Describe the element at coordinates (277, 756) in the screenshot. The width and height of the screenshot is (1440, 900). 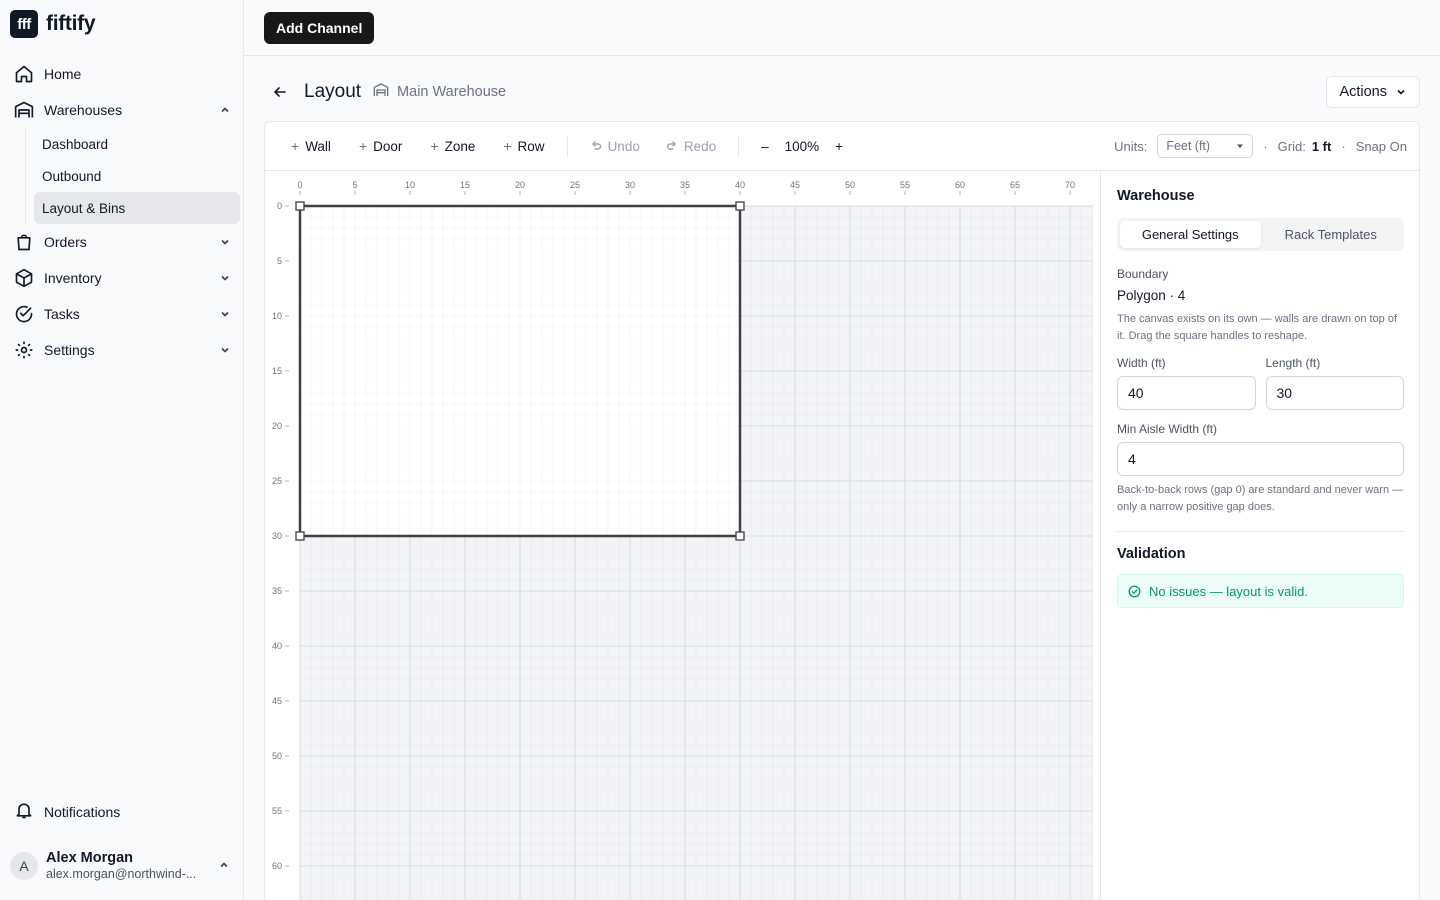
I see `ruler-y-label: 50` at that location.